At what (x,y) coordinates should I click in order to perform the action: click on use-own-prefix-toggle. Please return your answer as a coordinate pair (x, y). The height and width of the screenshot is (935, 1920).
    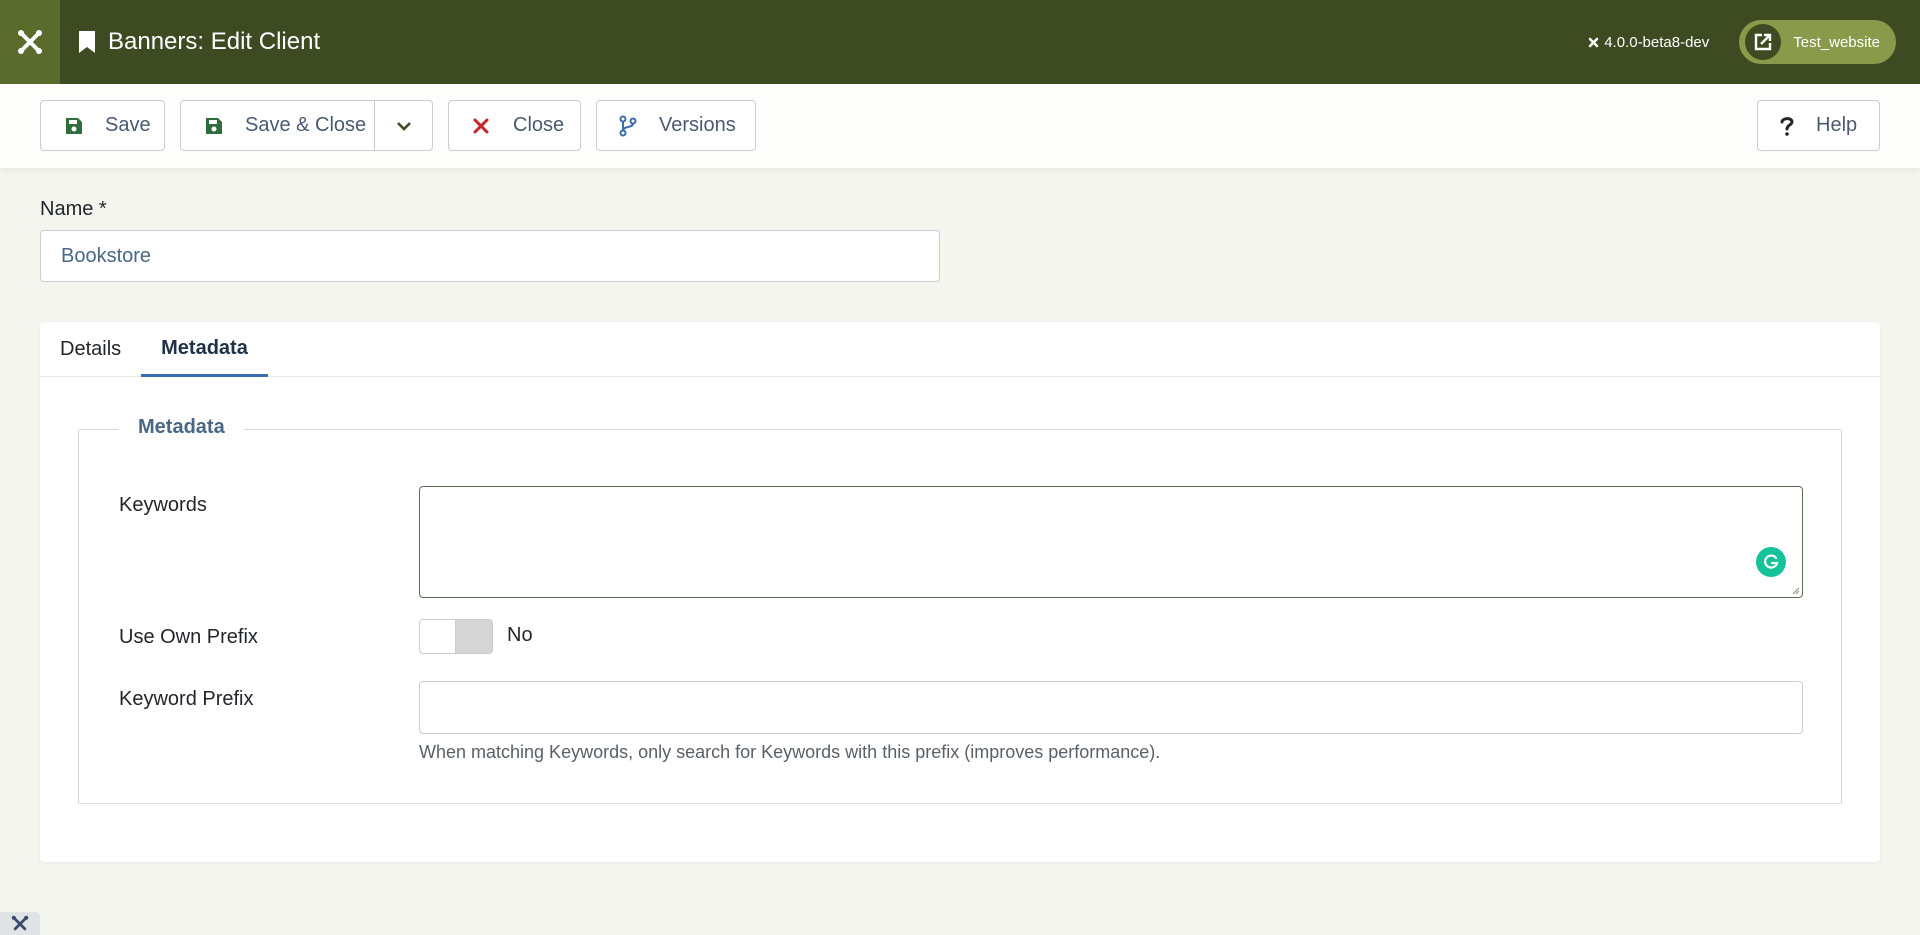
    Looking at the image, I should click on (456, 636).